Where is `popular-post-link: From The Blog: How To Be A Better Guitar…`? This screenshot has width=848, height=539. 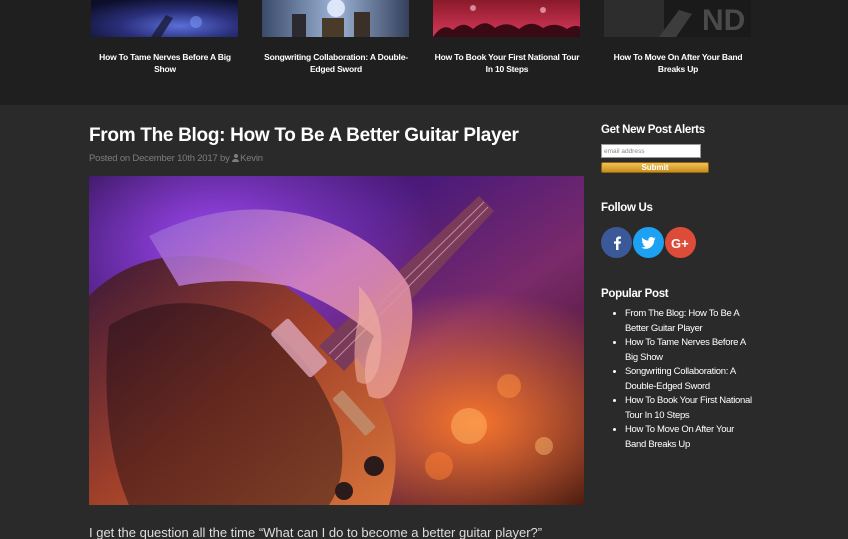
popular-post-link: From The Blog: How To Be A Better Guitar… is located at coordinates (682, 321).